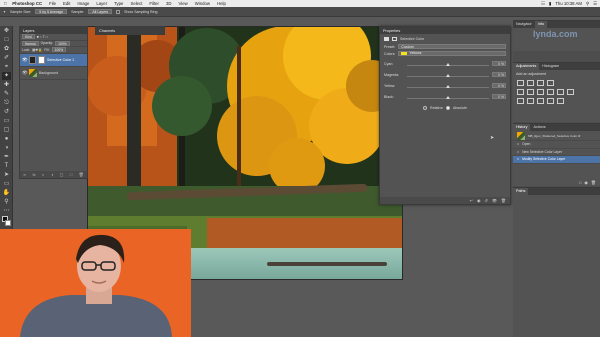 This screenshot has height=337, width=600. I want to click on blend-mode-select: Normal, so click(30, 43).